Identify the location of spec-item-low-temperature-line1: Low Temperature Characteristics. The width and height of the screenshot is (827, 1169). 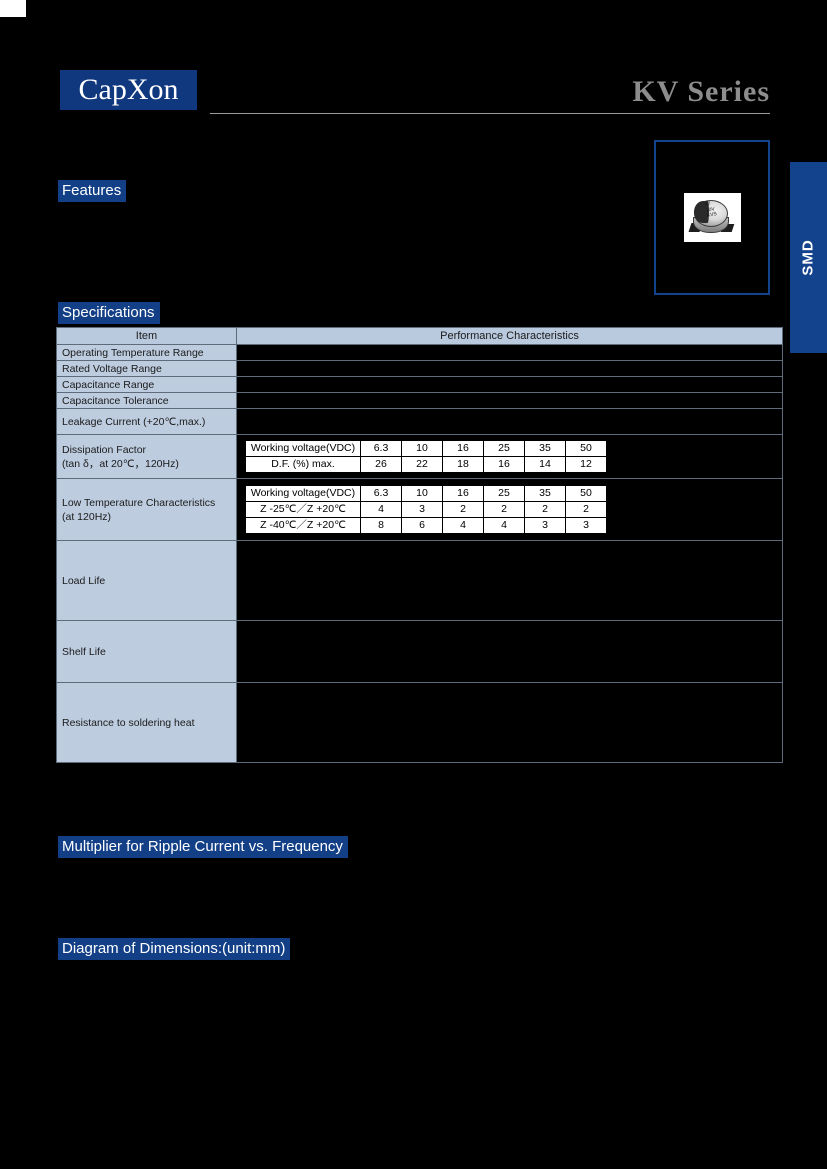
(139, 502).